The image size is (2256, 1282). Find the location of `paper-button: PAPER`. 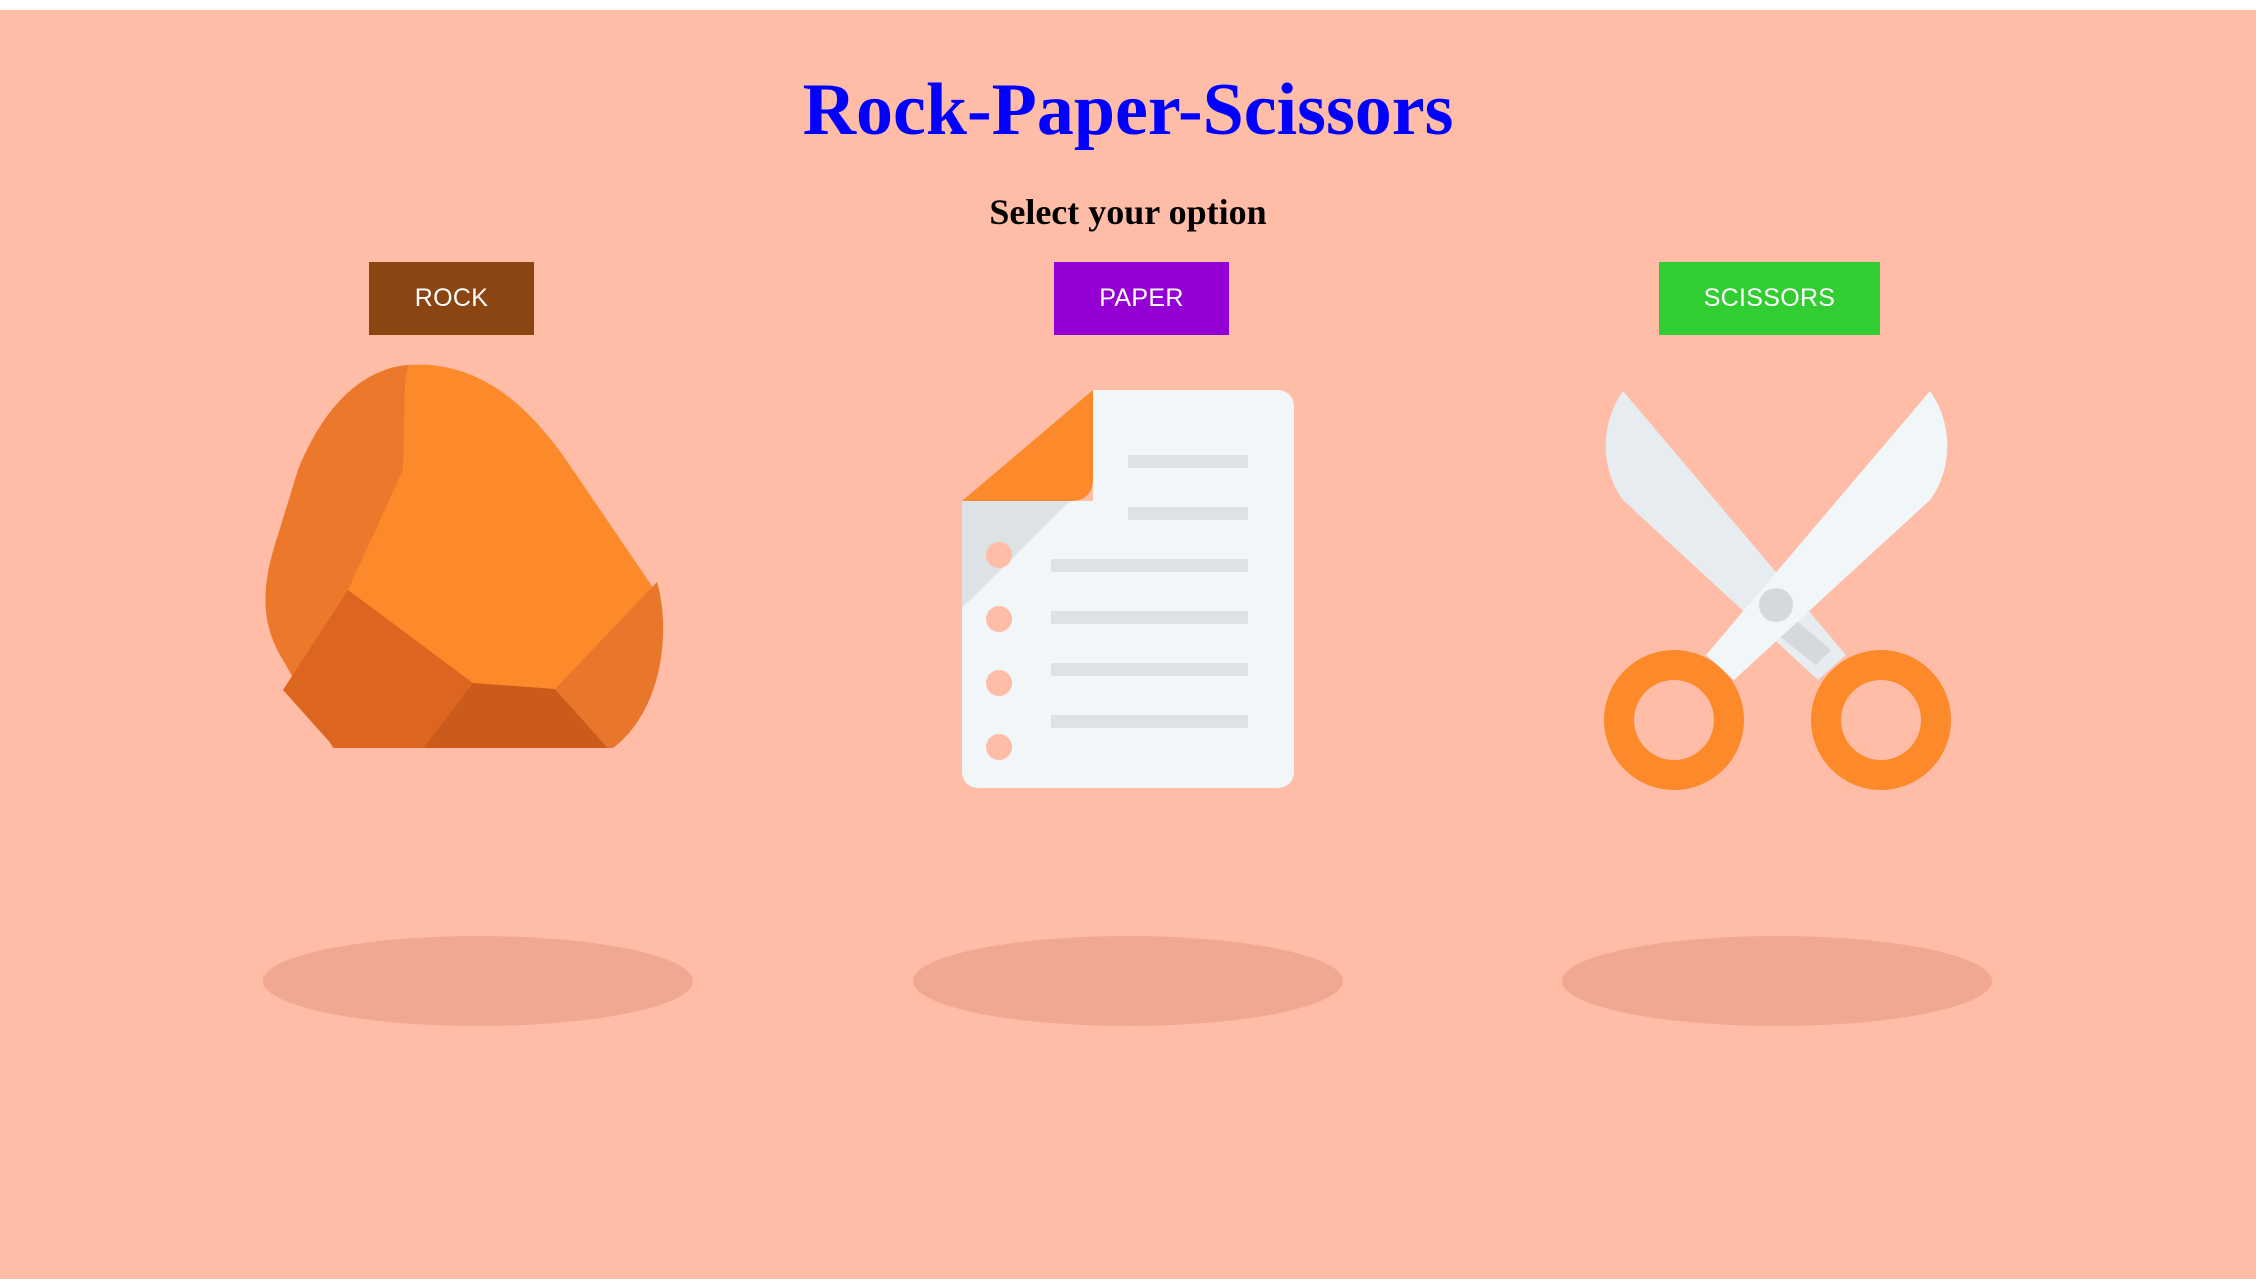

paper-button: PAPER is located at coordinates (1141, 298).